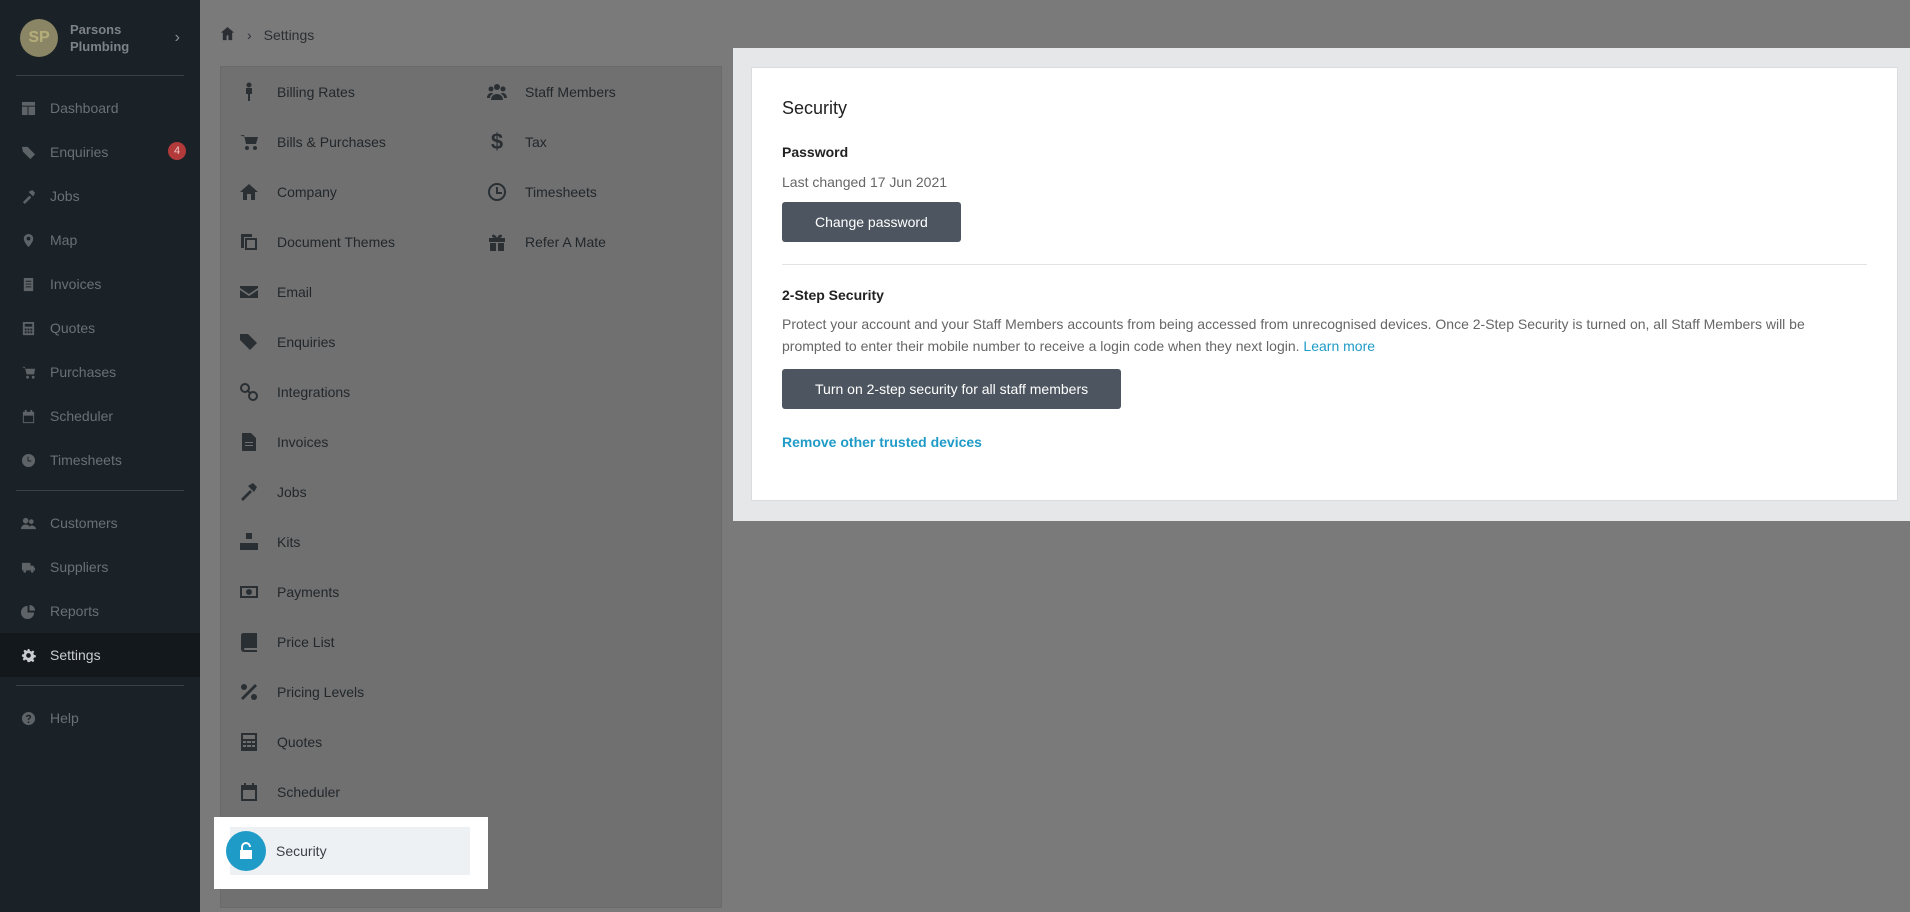  I want to click on settings-item-jobs: Jobs, so click(316, 492).